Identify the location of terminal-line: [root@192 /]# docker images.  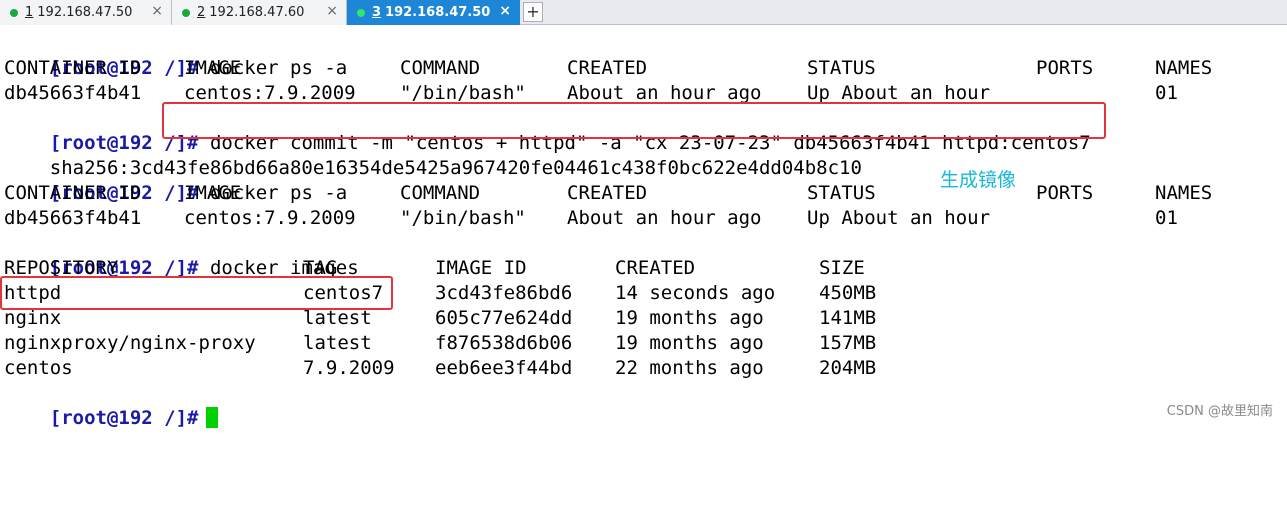
(644, 255).